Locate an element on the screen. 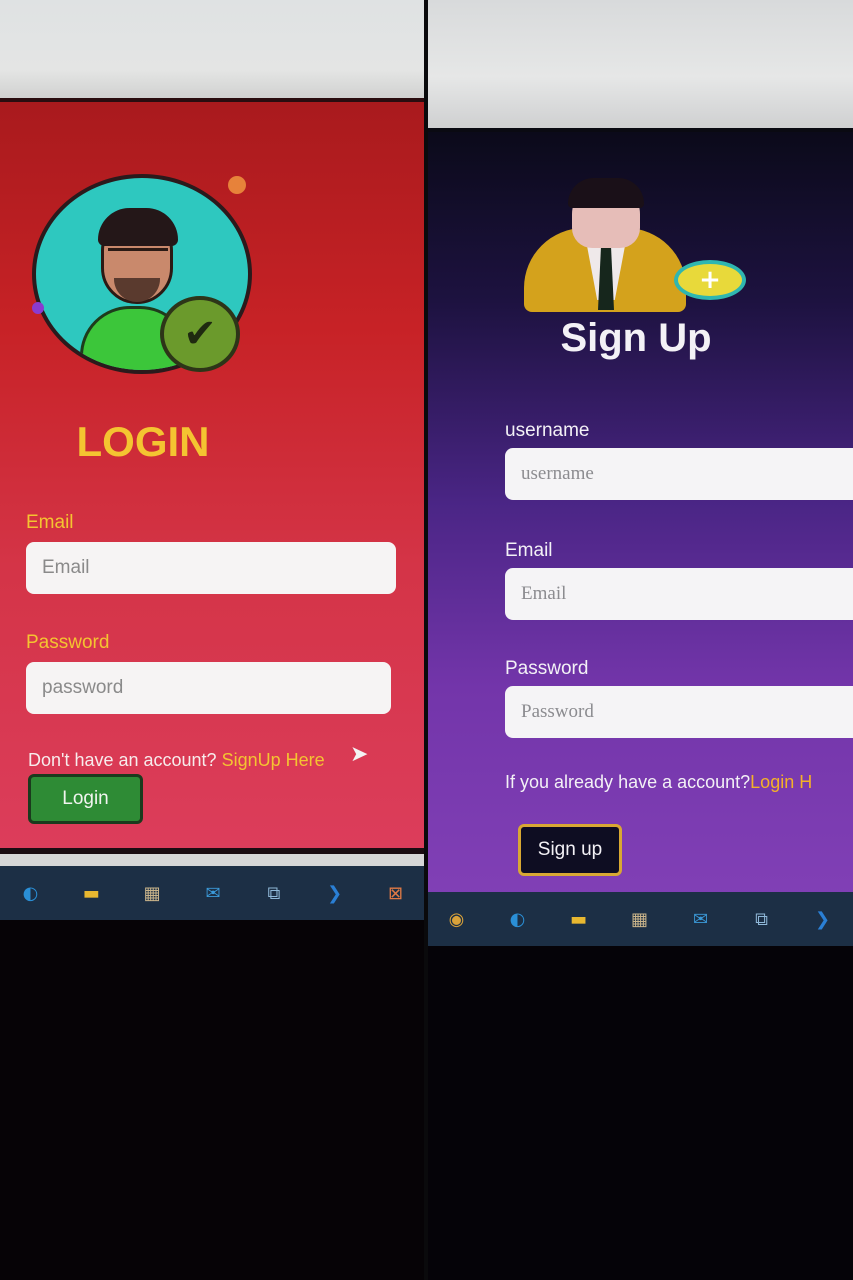 The image size is (853, 1280). signup-title: Sign Up is located at coordinates (636, 338).